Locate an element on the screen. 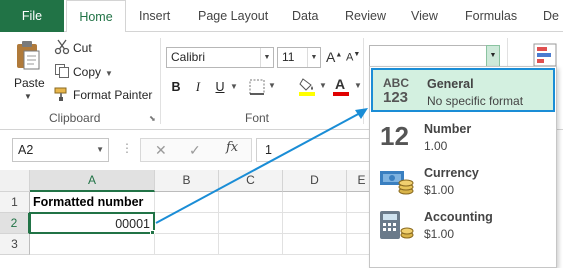 Image resolution: width=563 pixels, height=268 pixels. column-header-c: C is located at coordinates (251, 181).